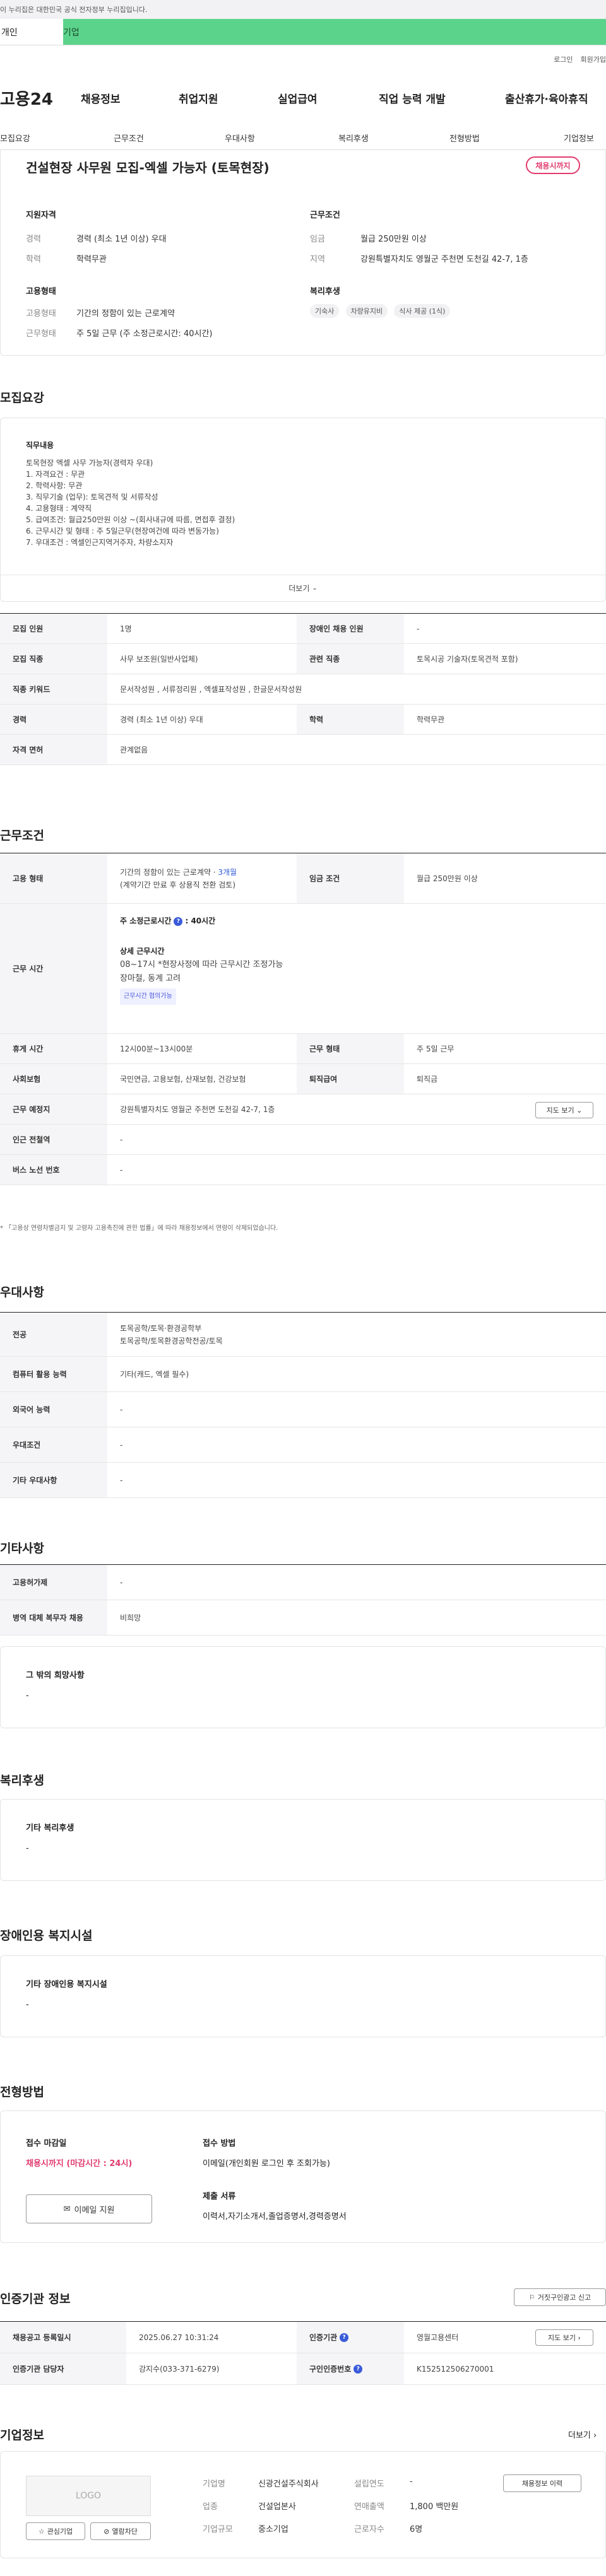 The image size is (606, 2576). I want to click on company-more-link: 더보기 ›, so click(582, 2434).